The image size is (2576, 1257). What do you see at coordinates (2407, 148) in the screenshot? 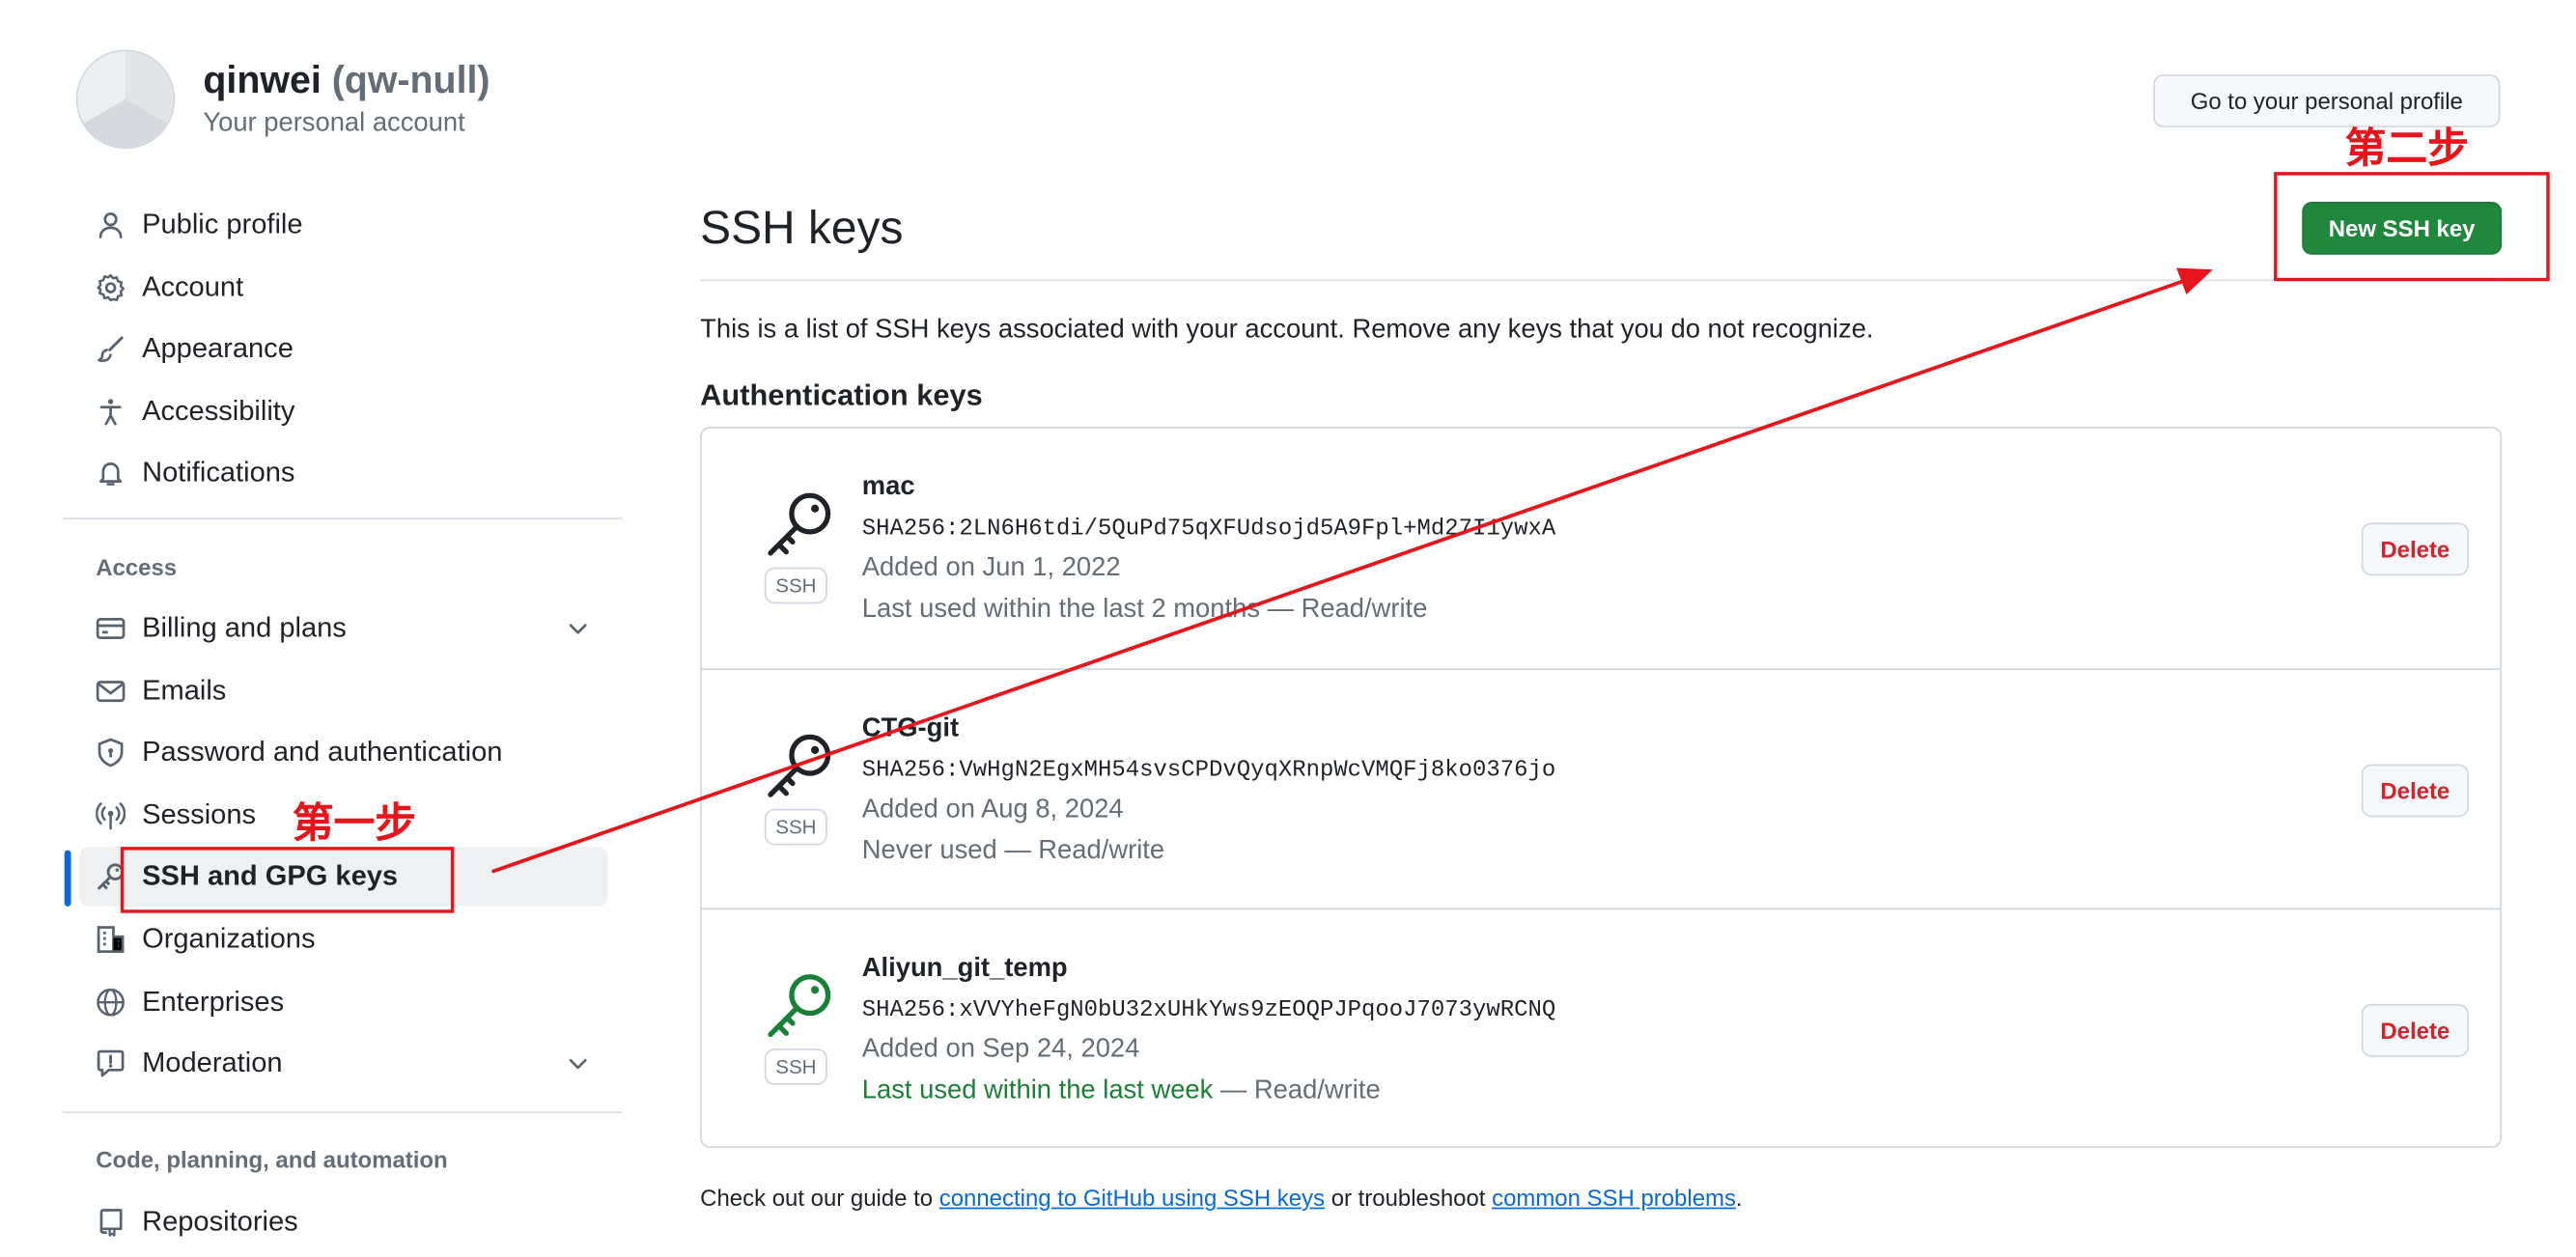
I see `step2-label: 第二步` at bounding box center [2407, 148].